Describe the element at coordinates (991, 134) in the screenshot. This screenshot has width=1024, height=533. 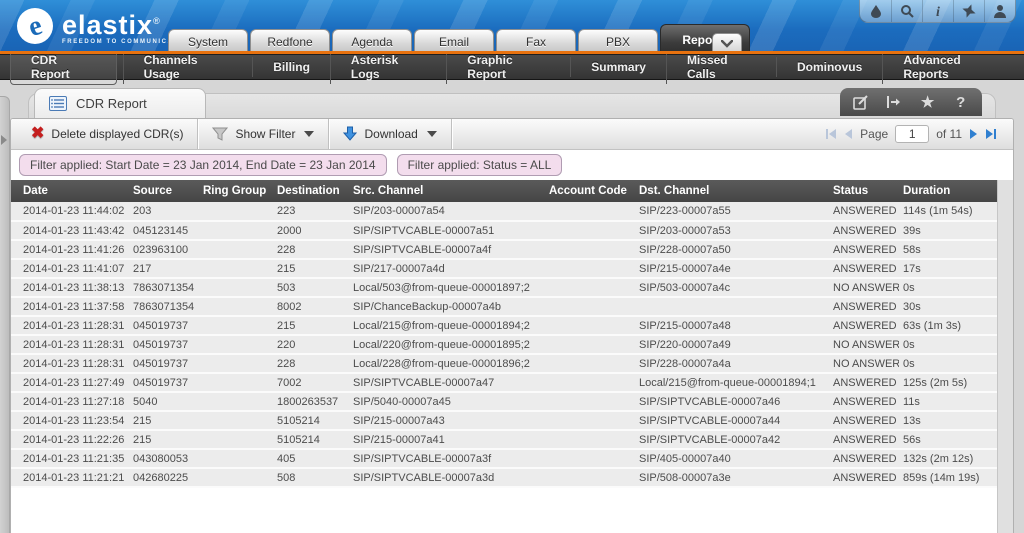
I see `last-page-button` at that location.